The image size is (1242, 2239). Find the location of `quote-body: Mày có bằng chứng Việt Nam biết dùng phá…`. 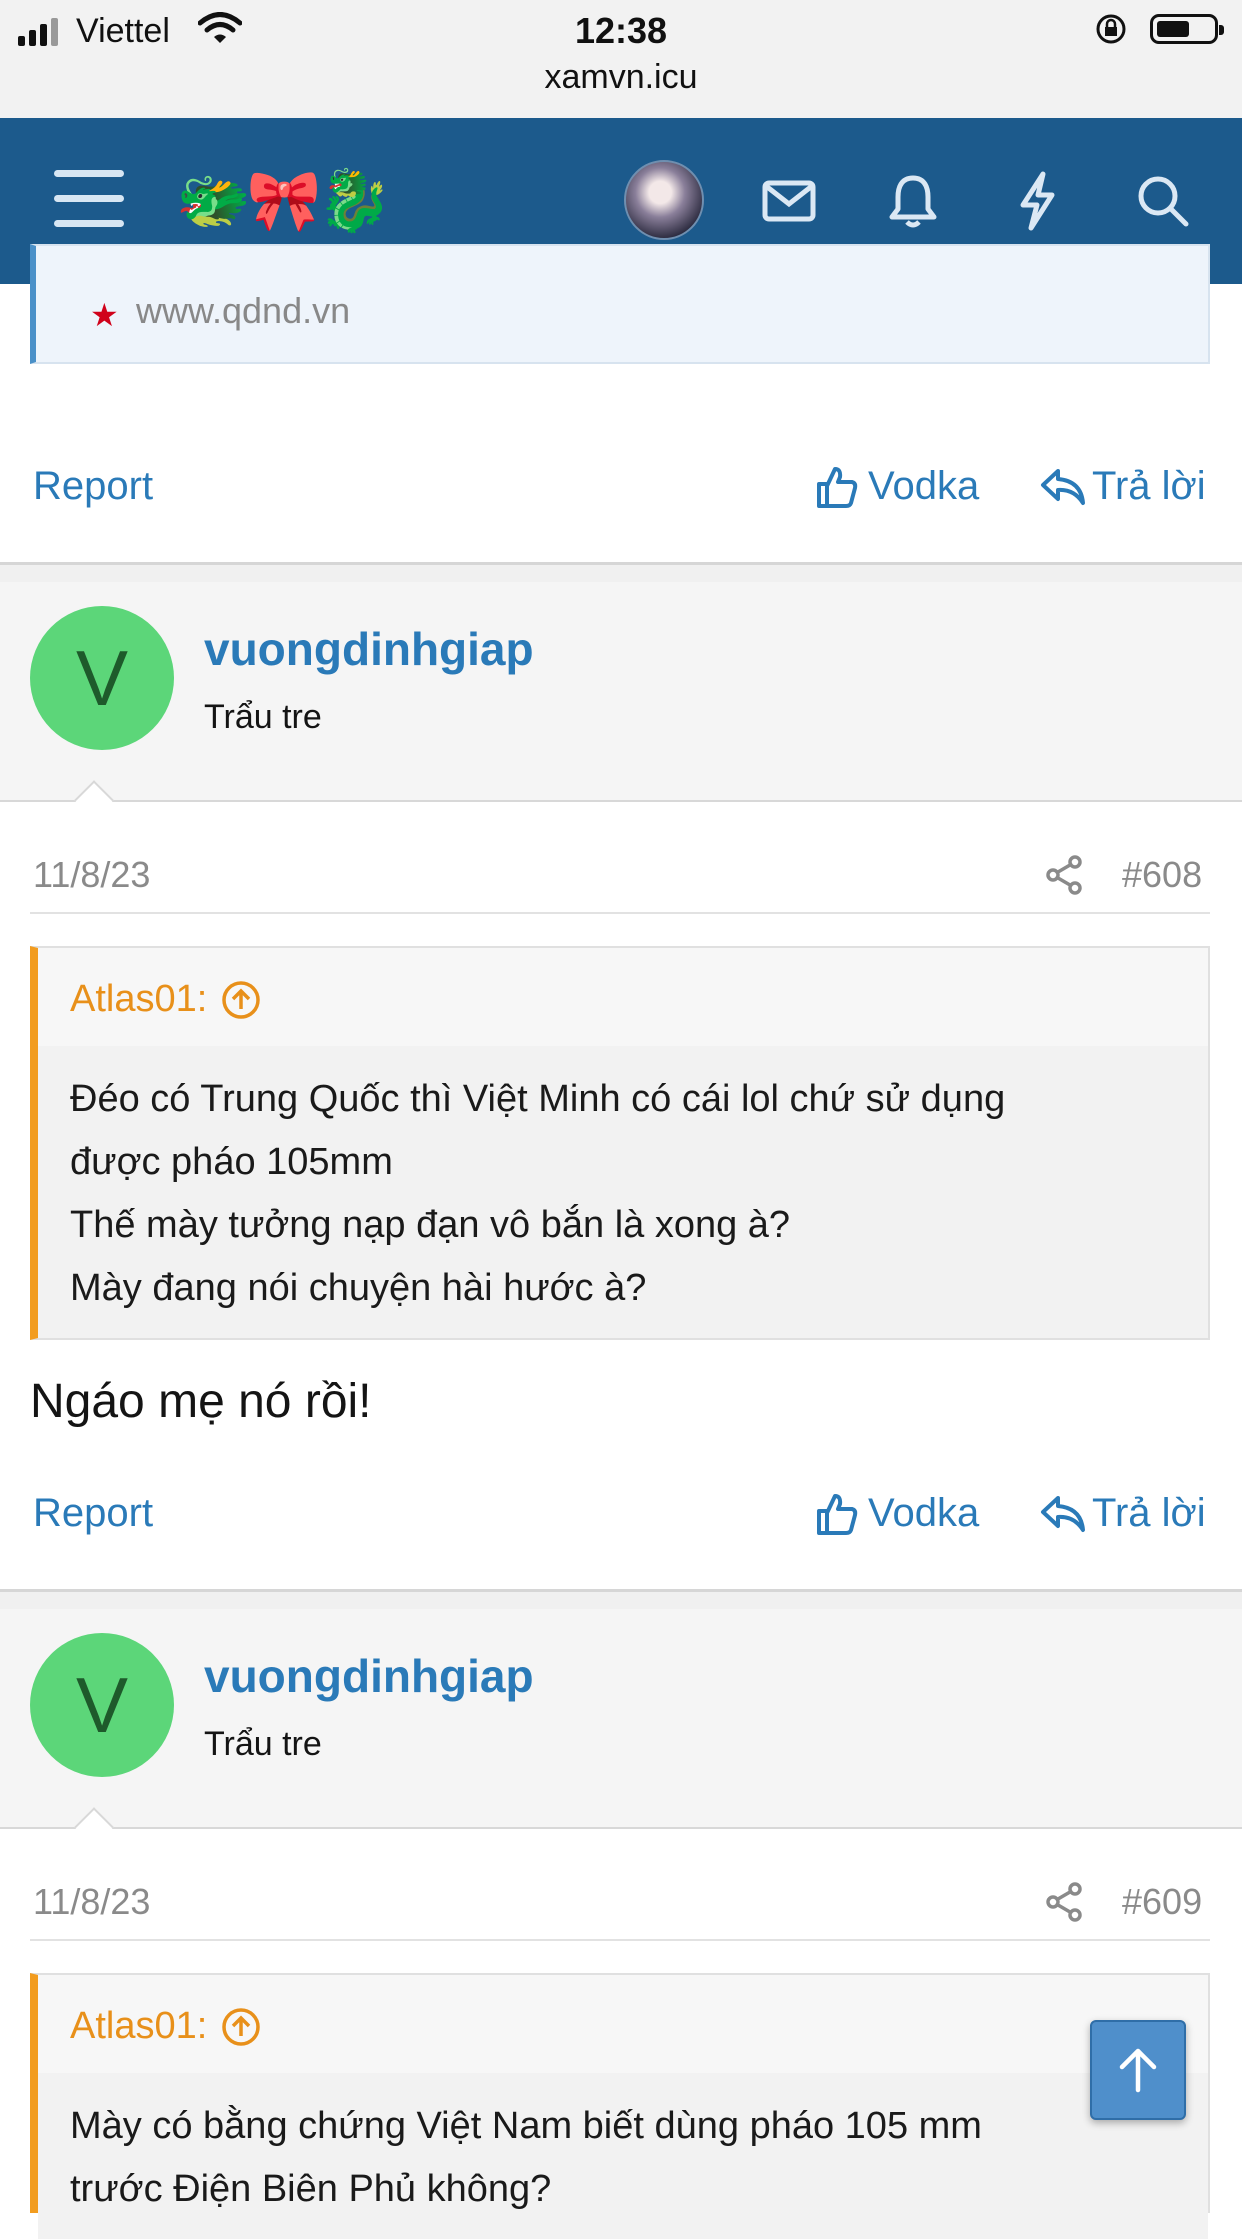

quote-body: Mày có bằng chứng Việt Nam biết dùng phá… is located at coordinates (623, 2156).